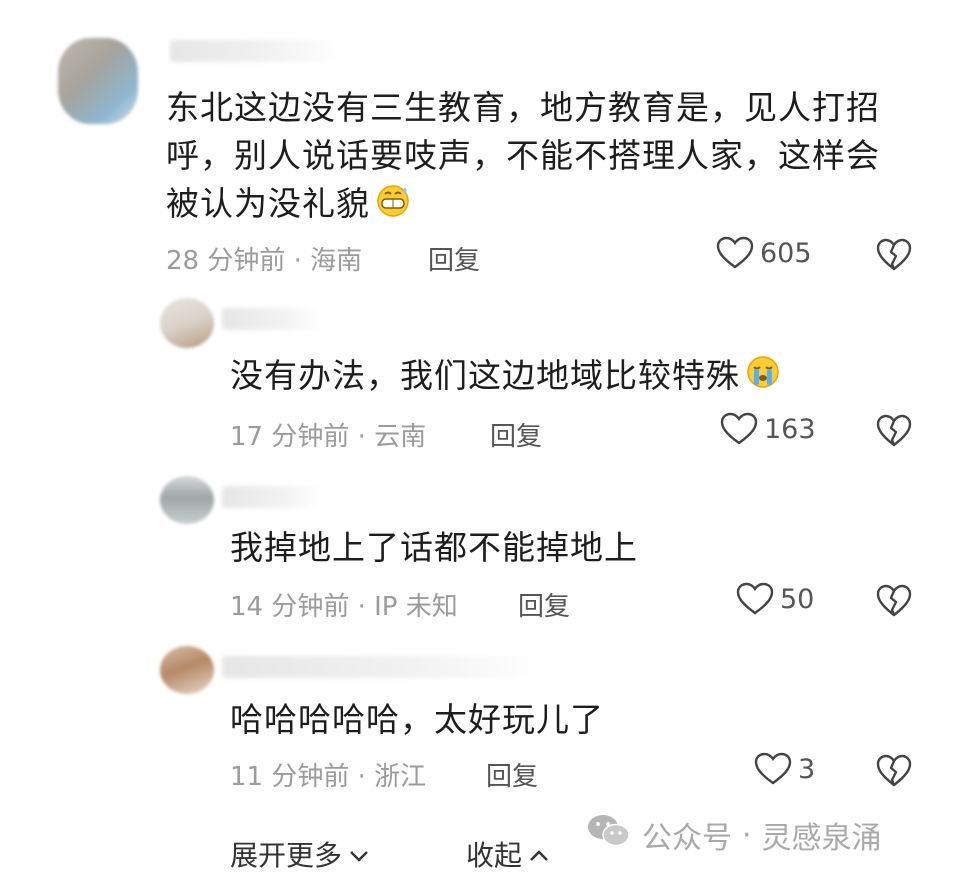  I want to click on expand-more-button: 展开更多, so click(300, 854).